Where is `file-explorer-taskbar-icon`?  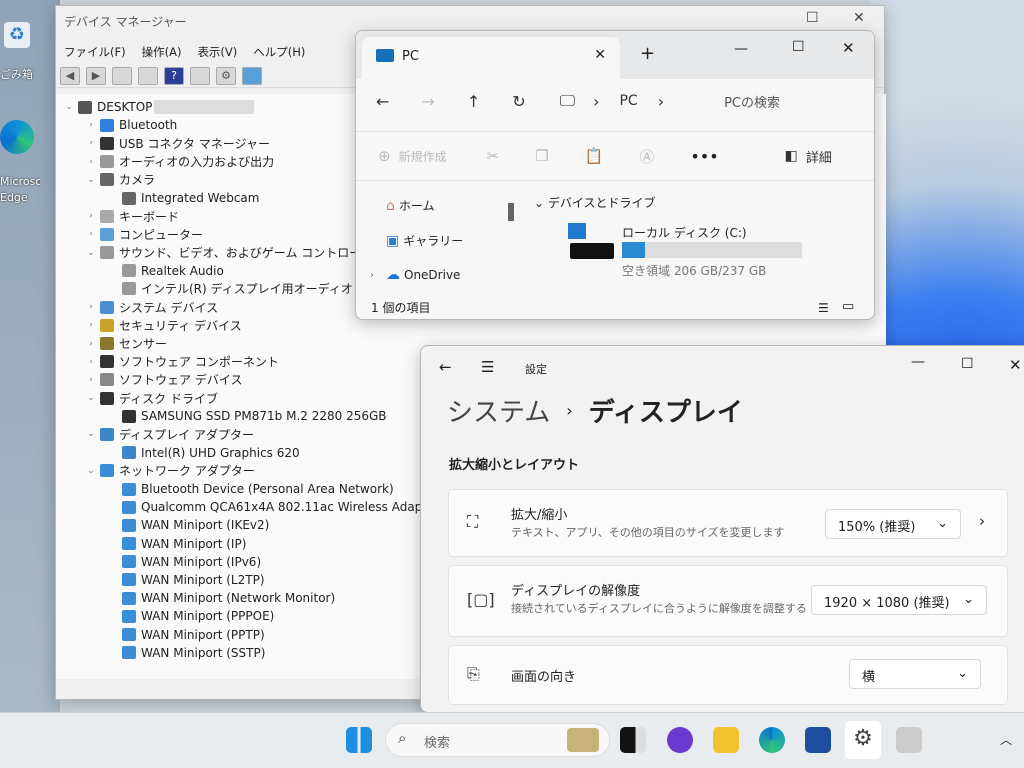 file-explorer-taskbar-icon is located at coordinates (726, 740).